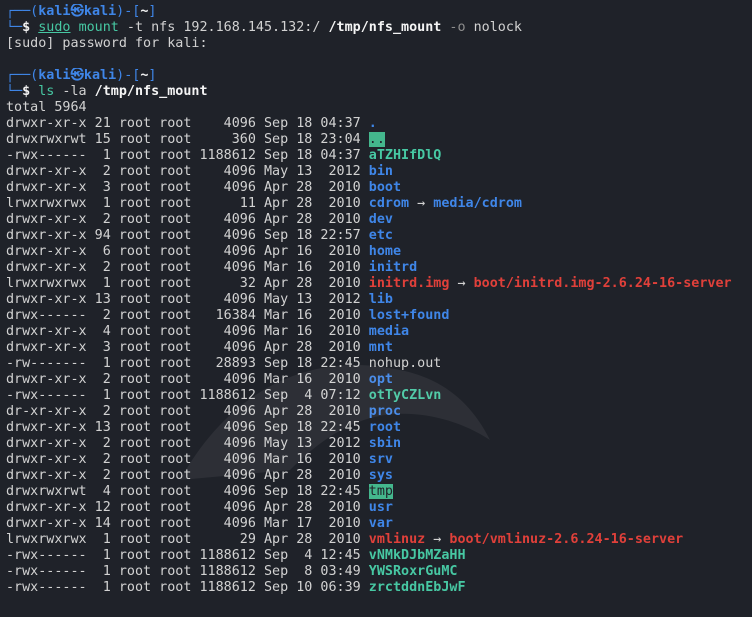 The image size is (752, 617). What do you see at coordinates (70, 91) in the screenshot?
I see `command-option: -la` at bounding box center [70, 91].